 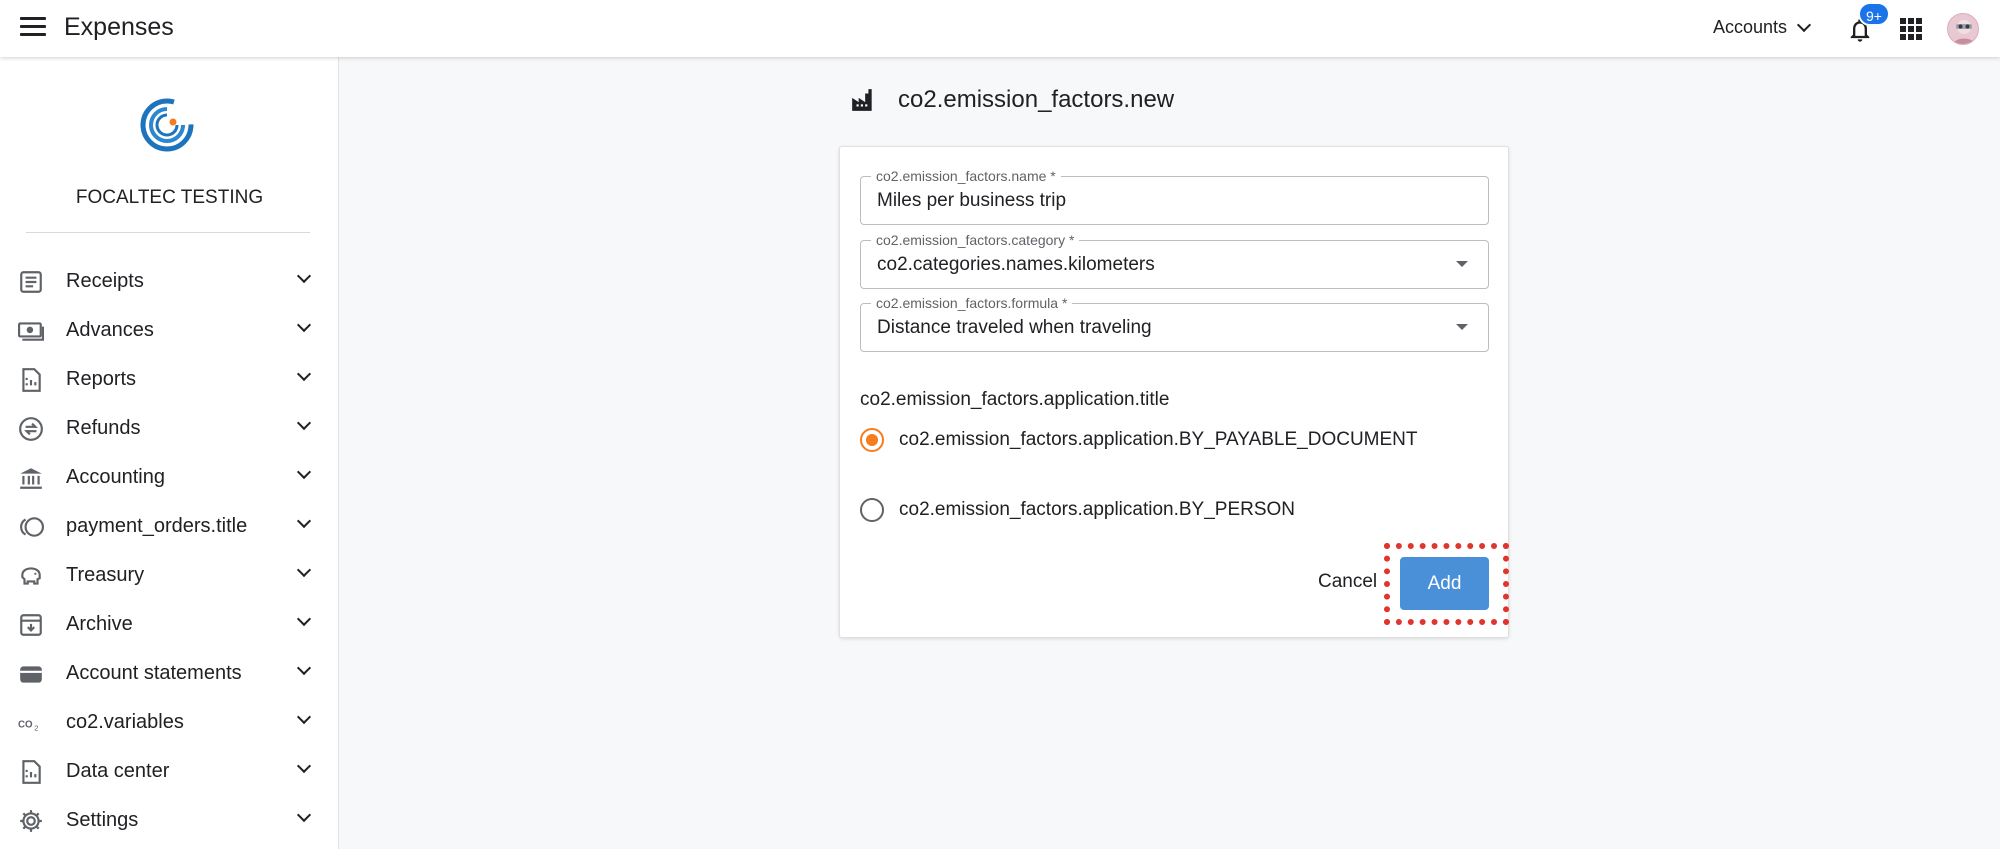 What do you see at coordinates (1444, 583) in the screenshot?
I see `add-button: Add` at bounding box center [1444, 583].